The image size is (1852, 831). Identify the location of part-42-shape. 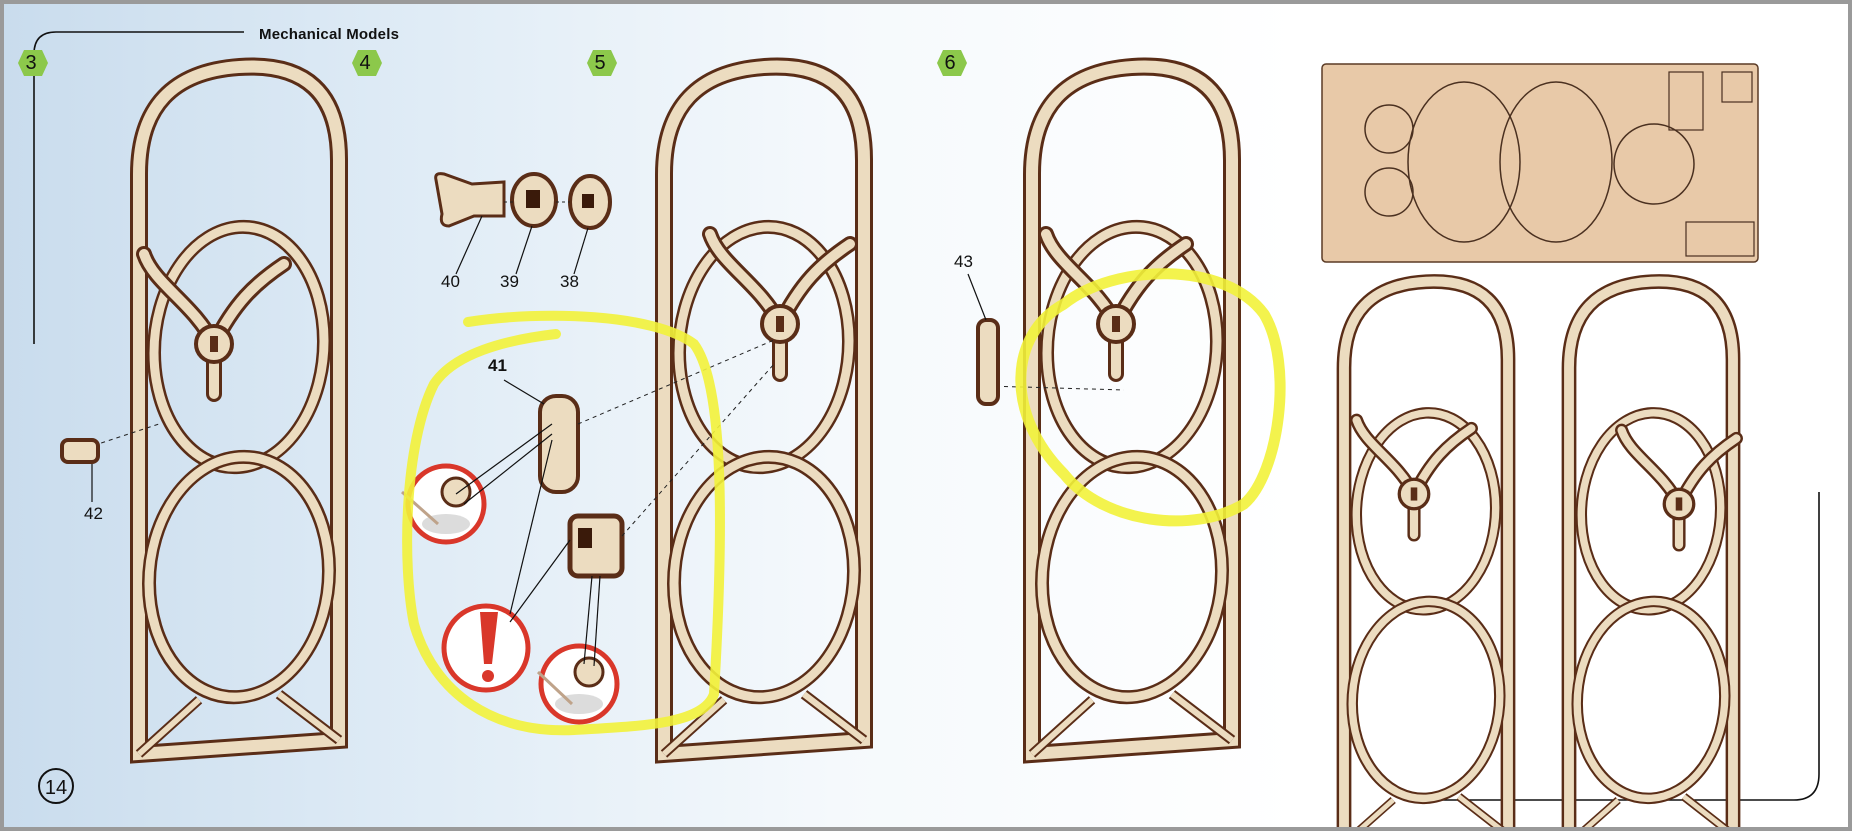
(80, 451).